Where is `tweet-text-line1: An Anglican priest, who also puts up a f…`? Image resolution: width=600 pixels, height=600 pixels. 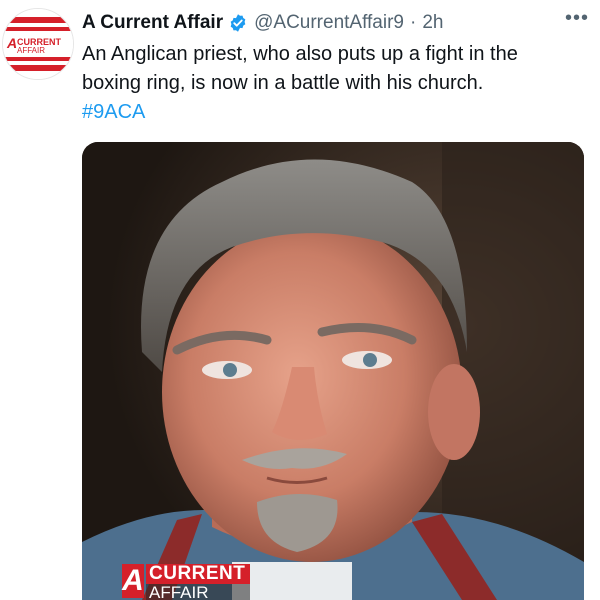 tweet-text-line1: An Anglican priest, who also puts up a f… is located at coordinates (300, 54).